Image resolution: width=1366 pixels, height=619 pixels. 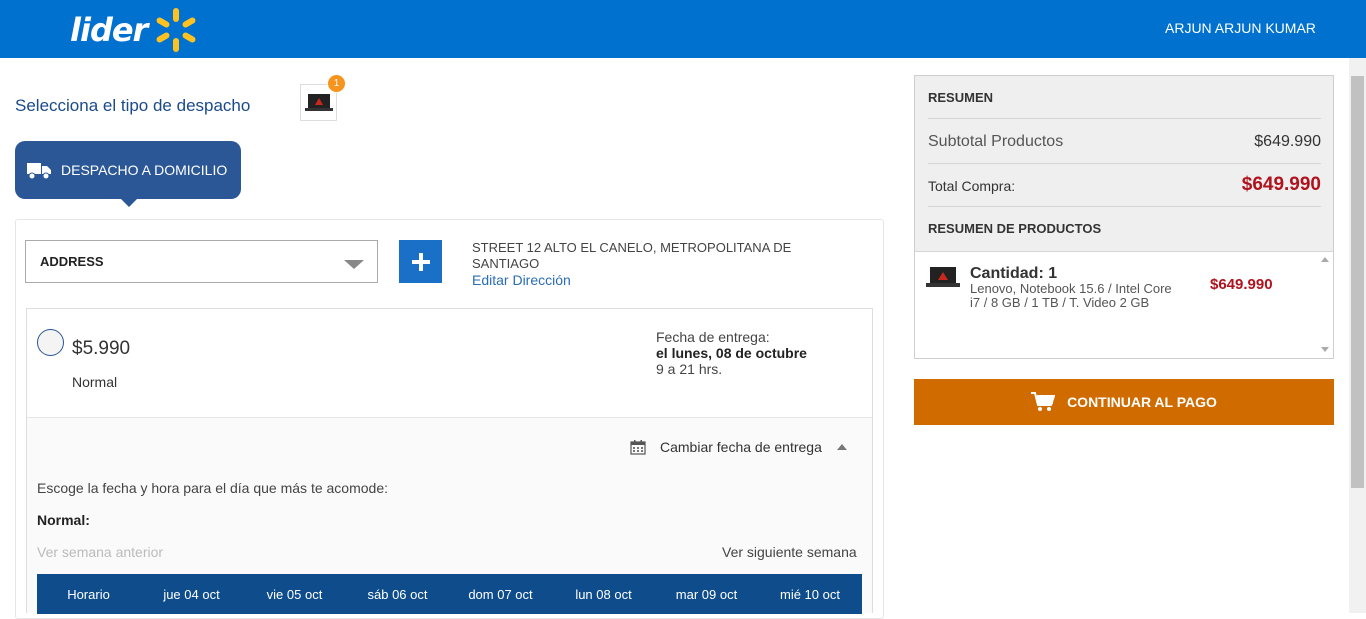 I want to click on shipping-price: $5.990, so click(x=101, y=348).